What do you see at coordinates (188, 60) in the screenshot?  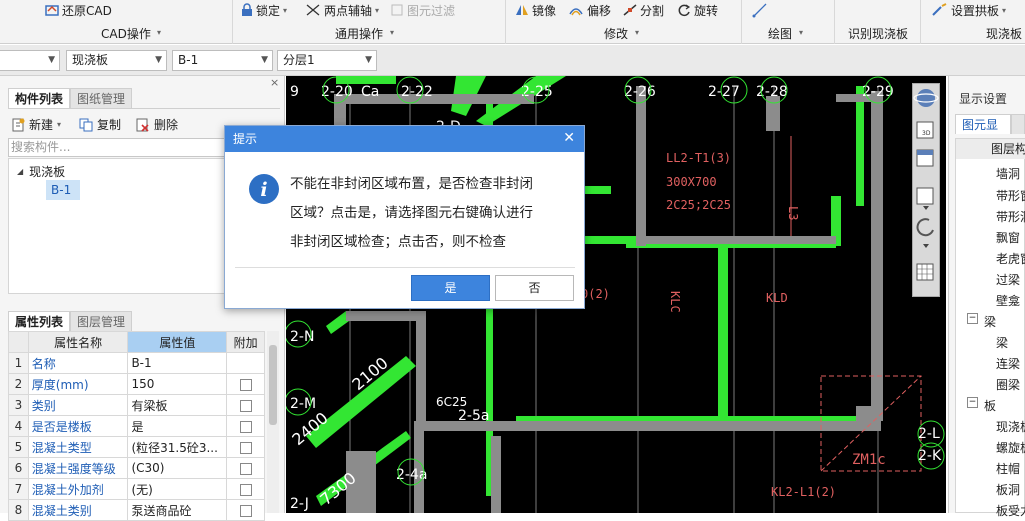 I see `component-select-value: B-1` at bounding box center [188, 60].